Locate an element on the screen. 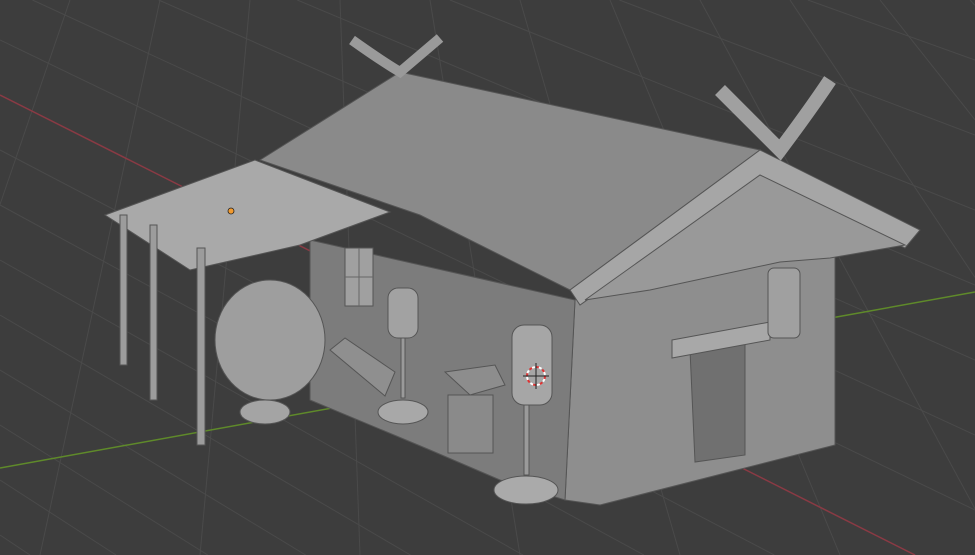 The height and width of the screenshot is (555, 975). roof-finial-back is located at coordinates (396, 56).